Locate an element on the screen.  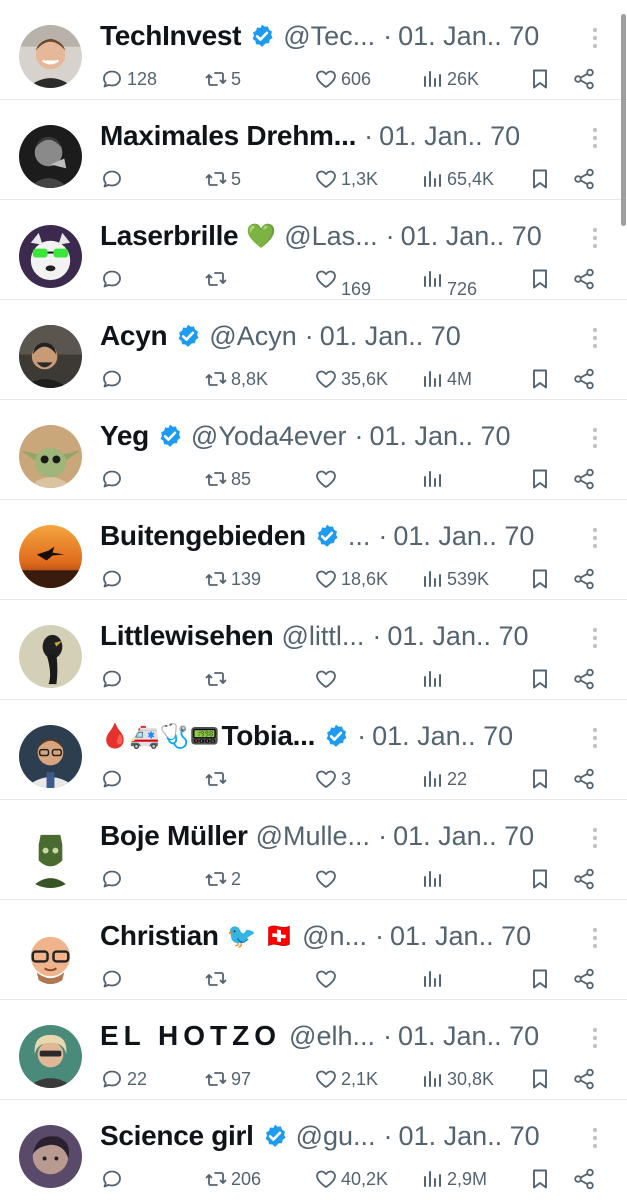
views-button: 726 is located at coordinates (448, 280).